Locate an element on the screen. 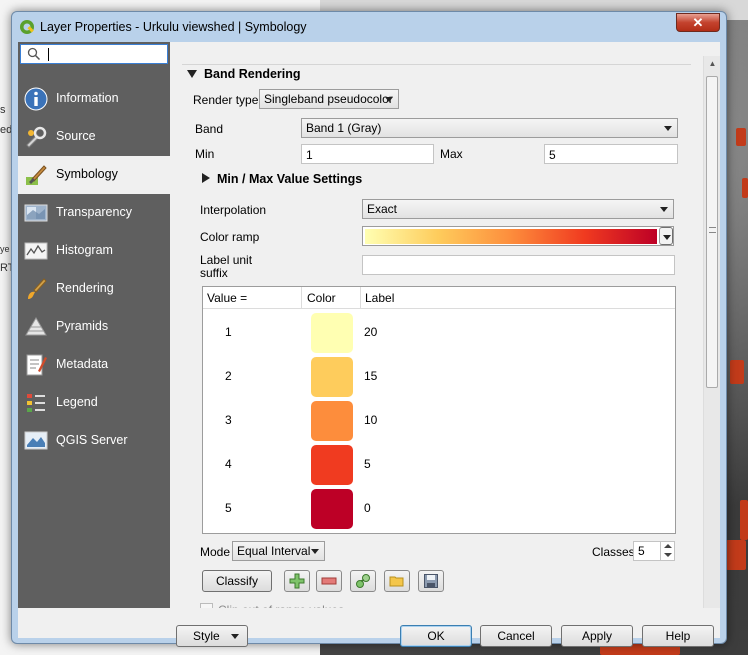 The image size is (748, 655). row-value: 4 is located at coordinates (228, 464).